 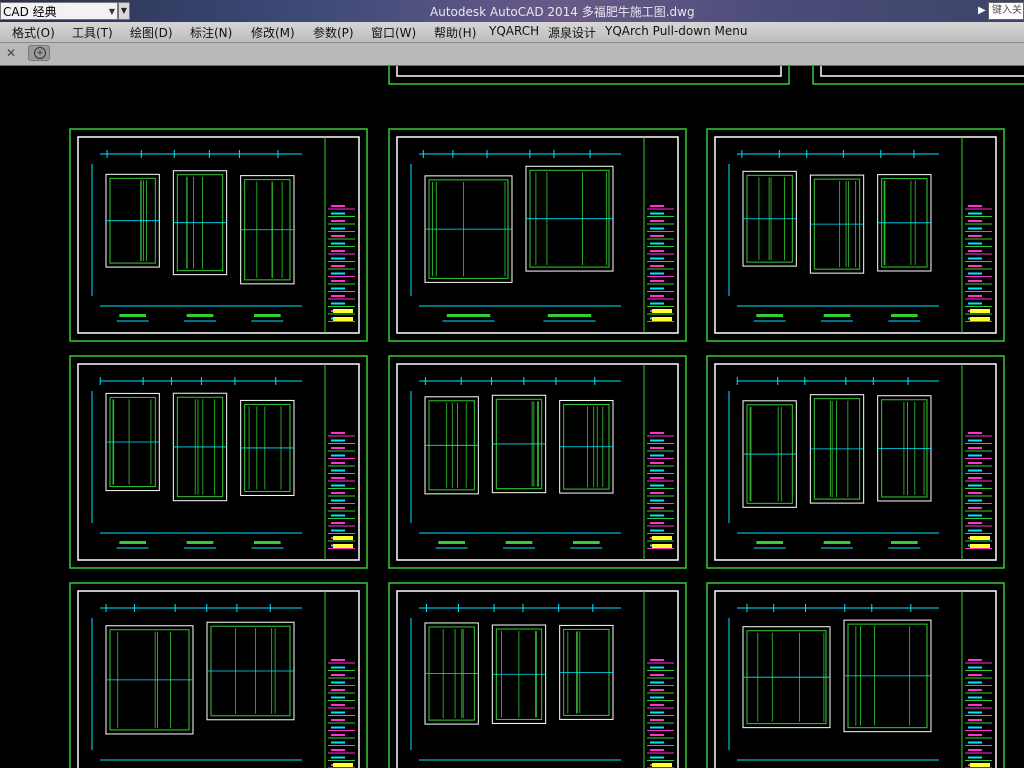 I want to click on menu-draw: 绘图(D), so click(x=151, y=32).